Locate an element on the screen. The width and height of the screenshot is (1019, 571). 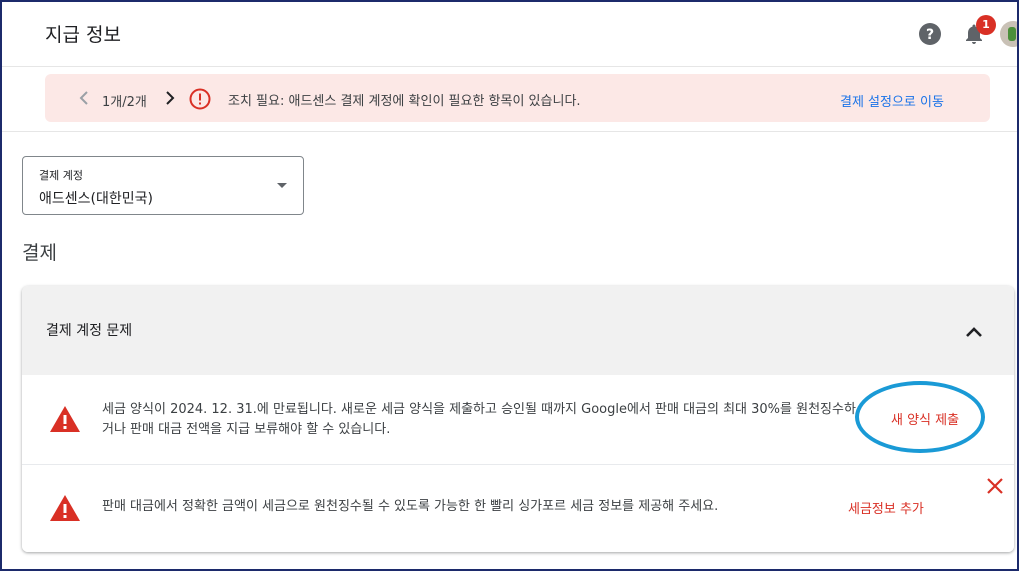
notification-badge: 1 is located at coordinates (986, 25).